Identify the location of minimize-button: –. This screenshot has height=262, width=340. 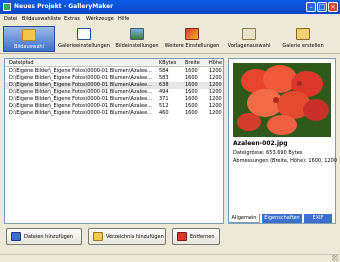
(311, 7).